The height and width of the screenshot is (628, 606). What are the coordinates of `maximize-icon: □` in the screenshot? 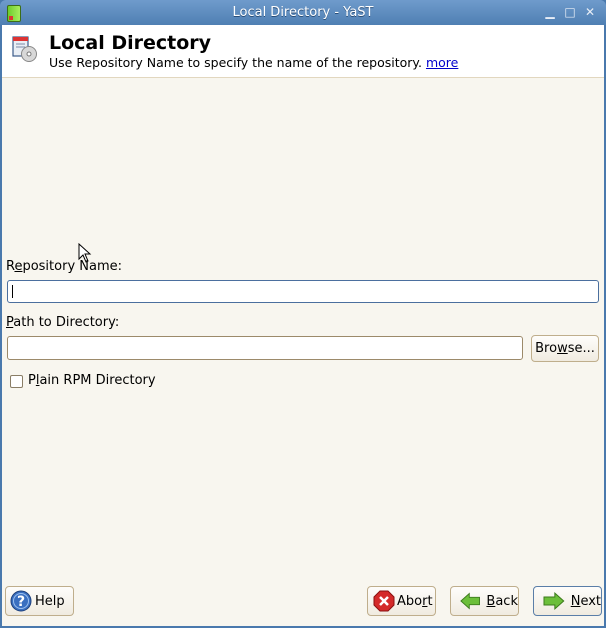 It's located at (570, 12).